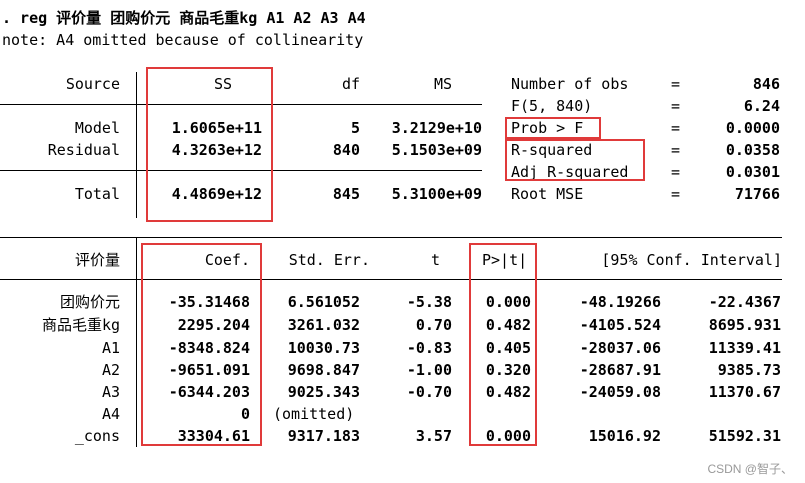 The width and height of the screenshot is (805, 483). I want to click on stat-label: Root MSE, so click(547, 194).